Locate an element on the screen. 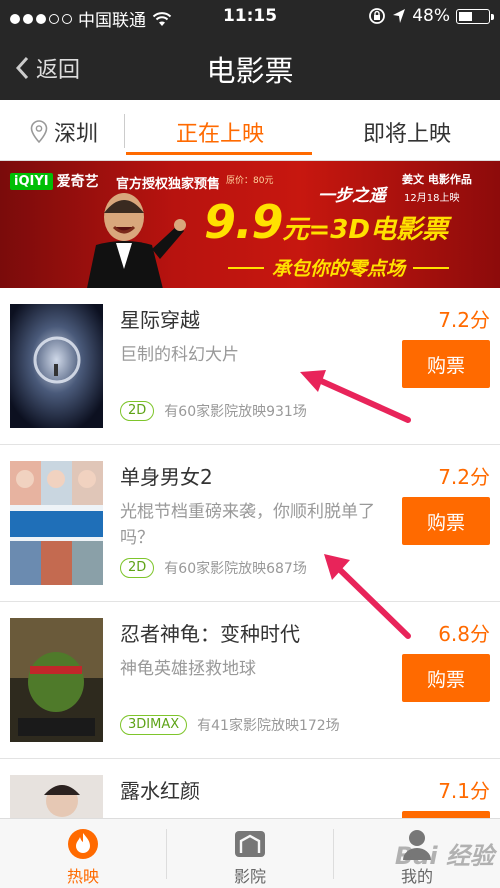 The height and width of the screenshot is (888, 500). rotation-lock-icon is located at coordinates (377, 16).